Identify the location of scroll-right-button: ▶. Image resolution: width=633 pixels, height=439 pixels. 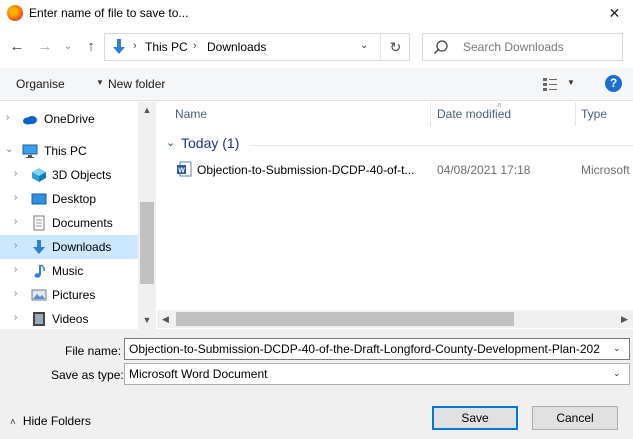
(624, 319).